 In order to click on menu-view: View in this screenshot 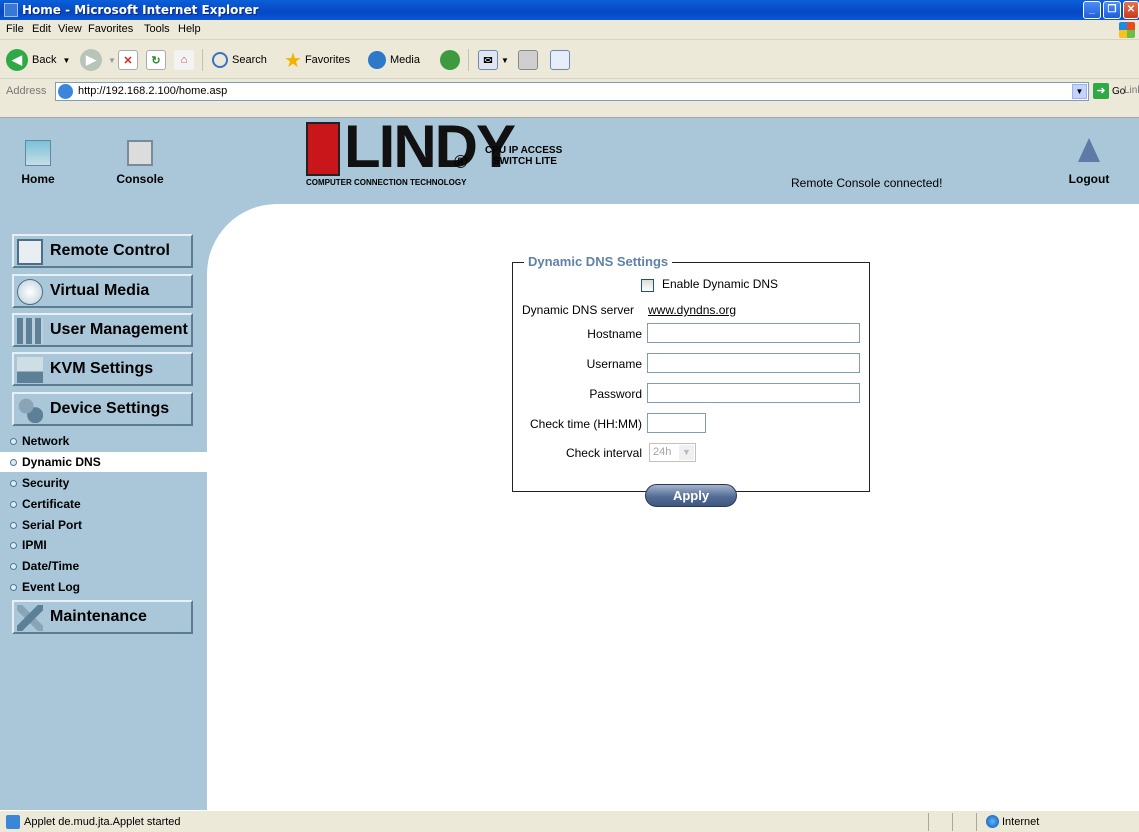, I will do `click(70, 29)`.